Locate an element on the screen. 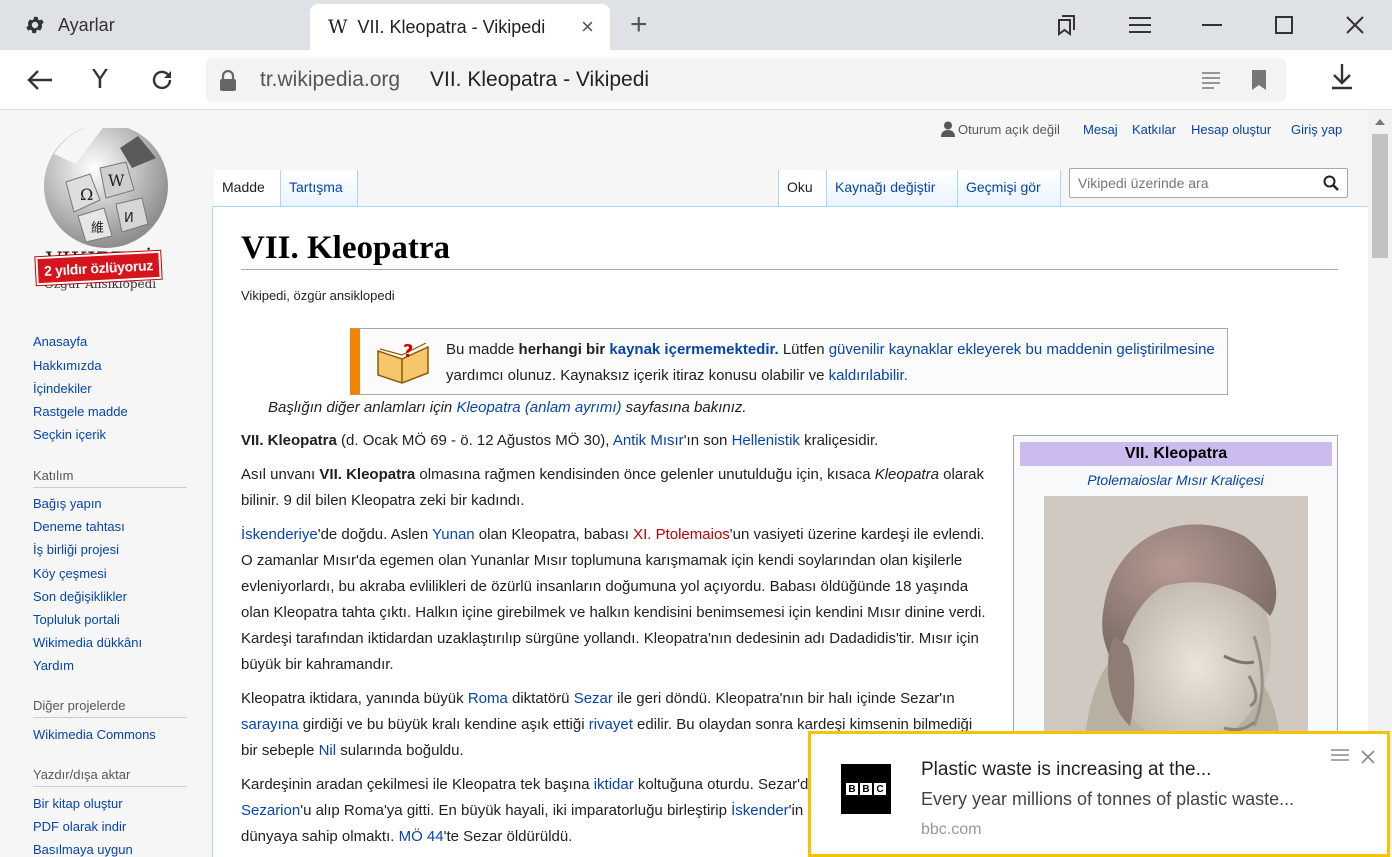 This screenshot has height=857, width=1392. scrollbar-thumb is located at coordinates (1380, 196).